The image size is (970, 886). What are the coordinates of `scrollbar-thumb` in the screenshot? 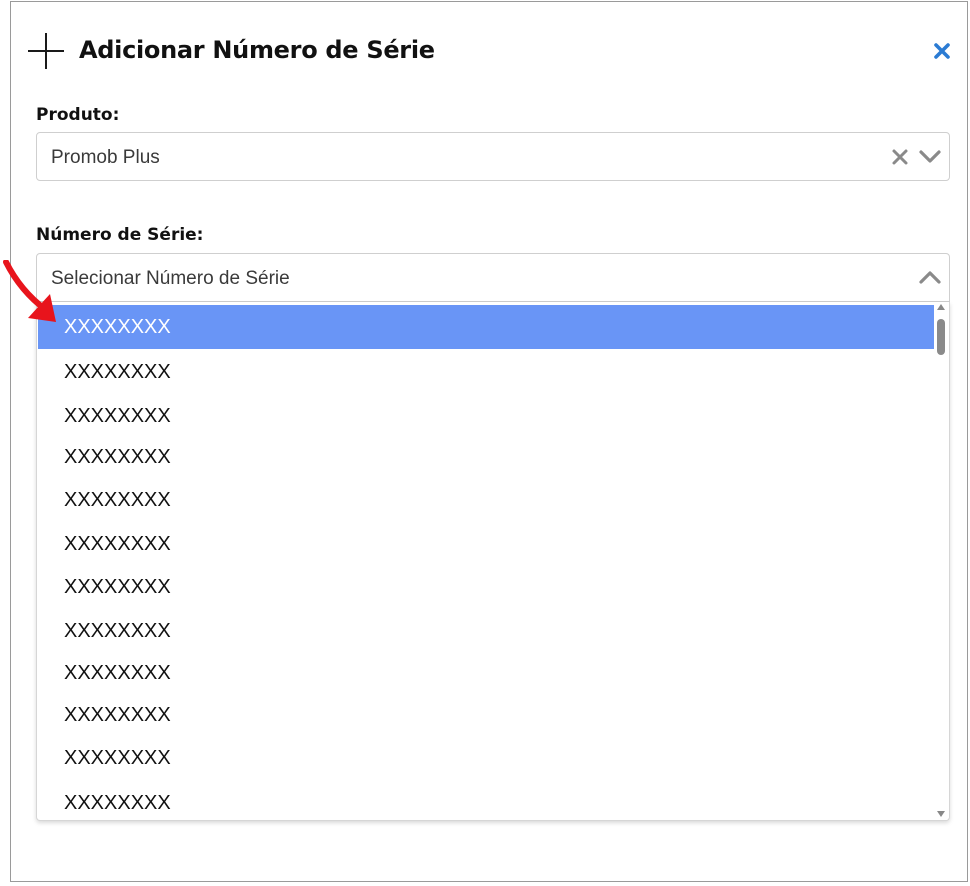 It's located at (941, 337).